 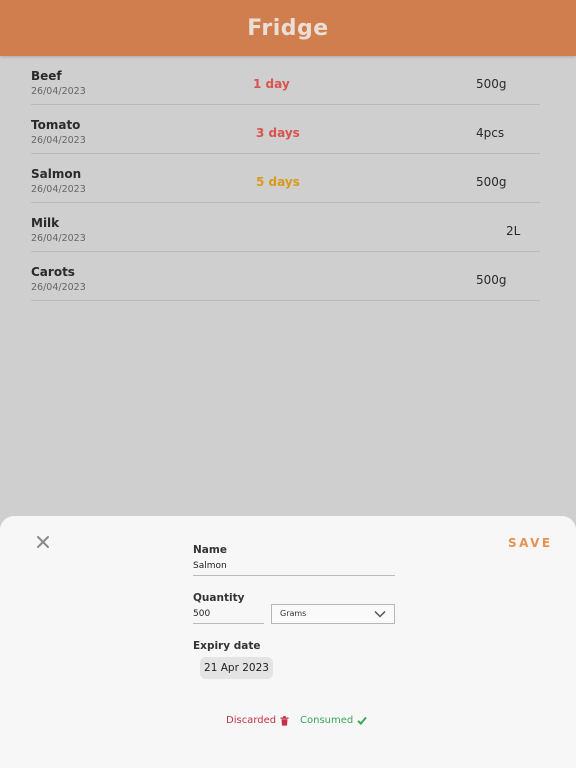 What do you see at coordinates (285, 276) in the screenshot?
I see `list-item: Carots 26/04/2023 500g` at bounding box center [285, 276].